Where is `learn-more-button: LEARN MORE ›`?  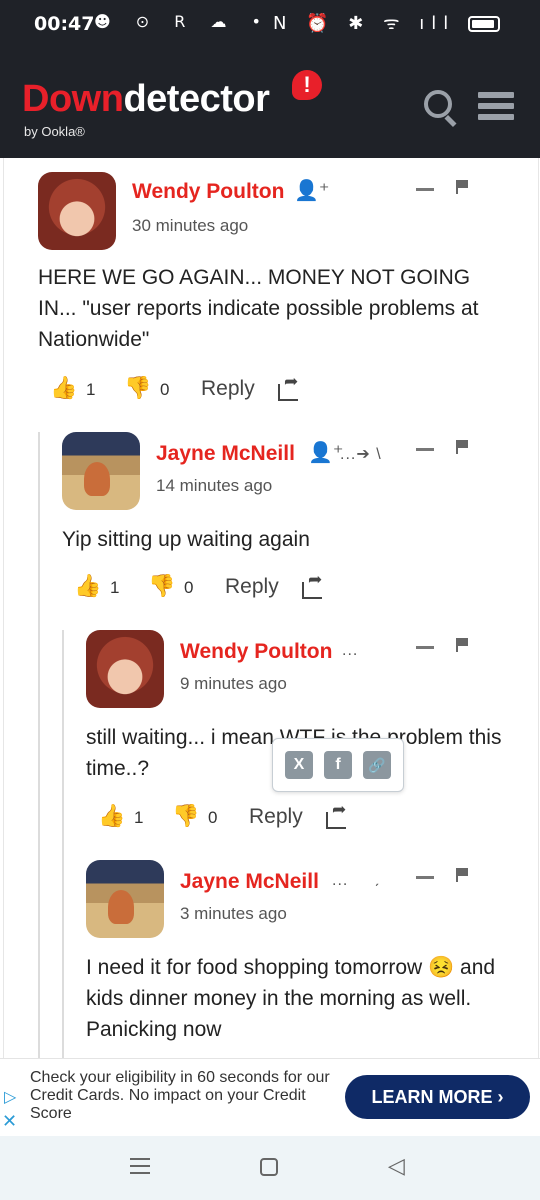
learn-more-button: LEARN MORE › is located at coordinates (437, 1097).